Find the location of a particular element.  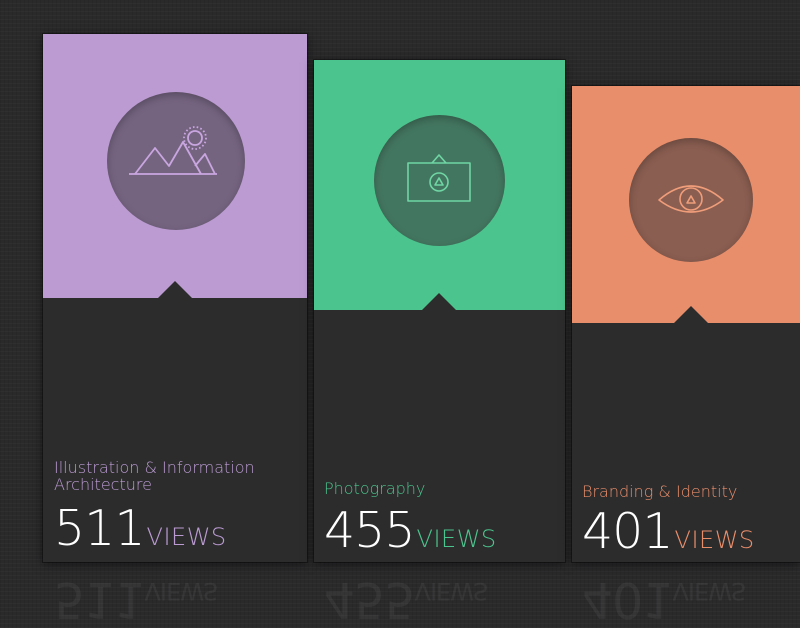

eye-icon is located at coordinates (691, 199).